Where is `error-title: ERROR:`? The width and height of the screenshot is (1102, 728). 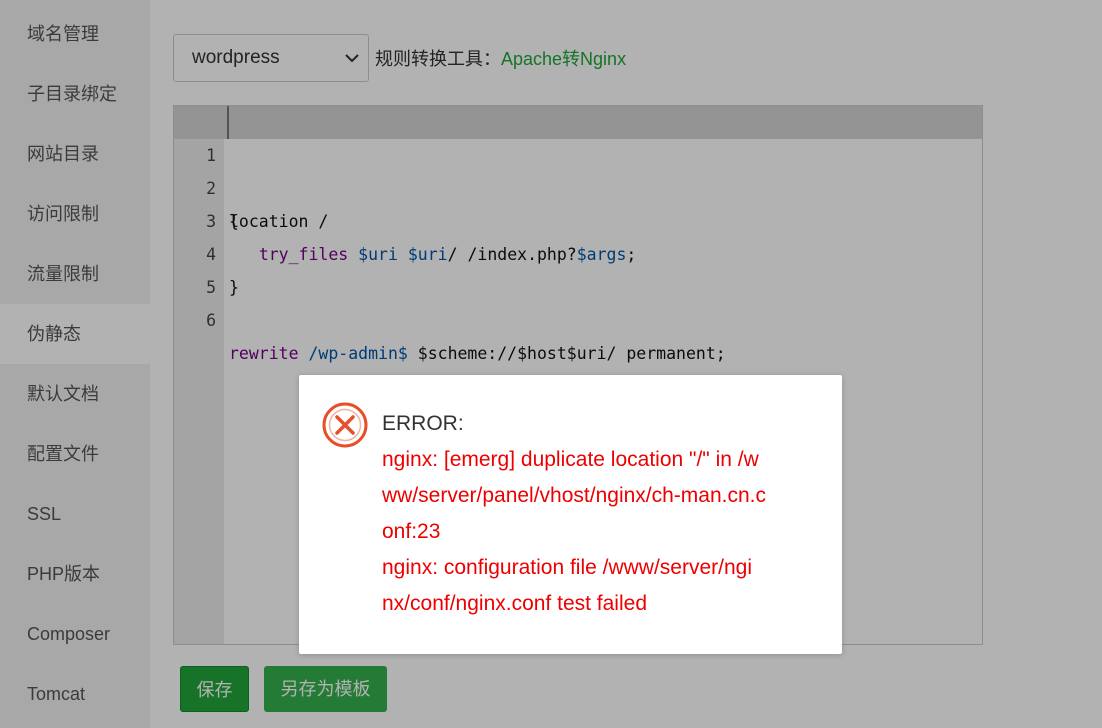
error-title: ERROR: is located at coordinates (423, 423).